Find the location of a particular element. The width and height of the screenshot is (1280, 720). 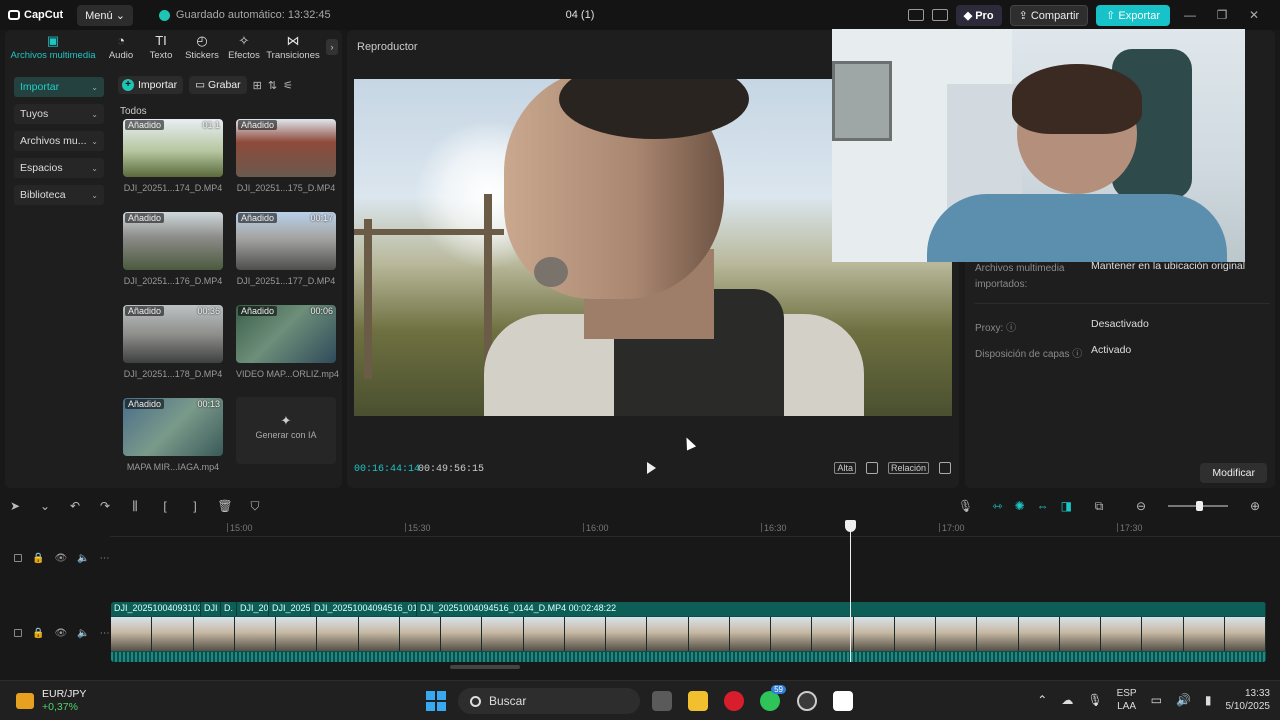

pro-button: ◆ Pro is located at coordinates (978, 15).